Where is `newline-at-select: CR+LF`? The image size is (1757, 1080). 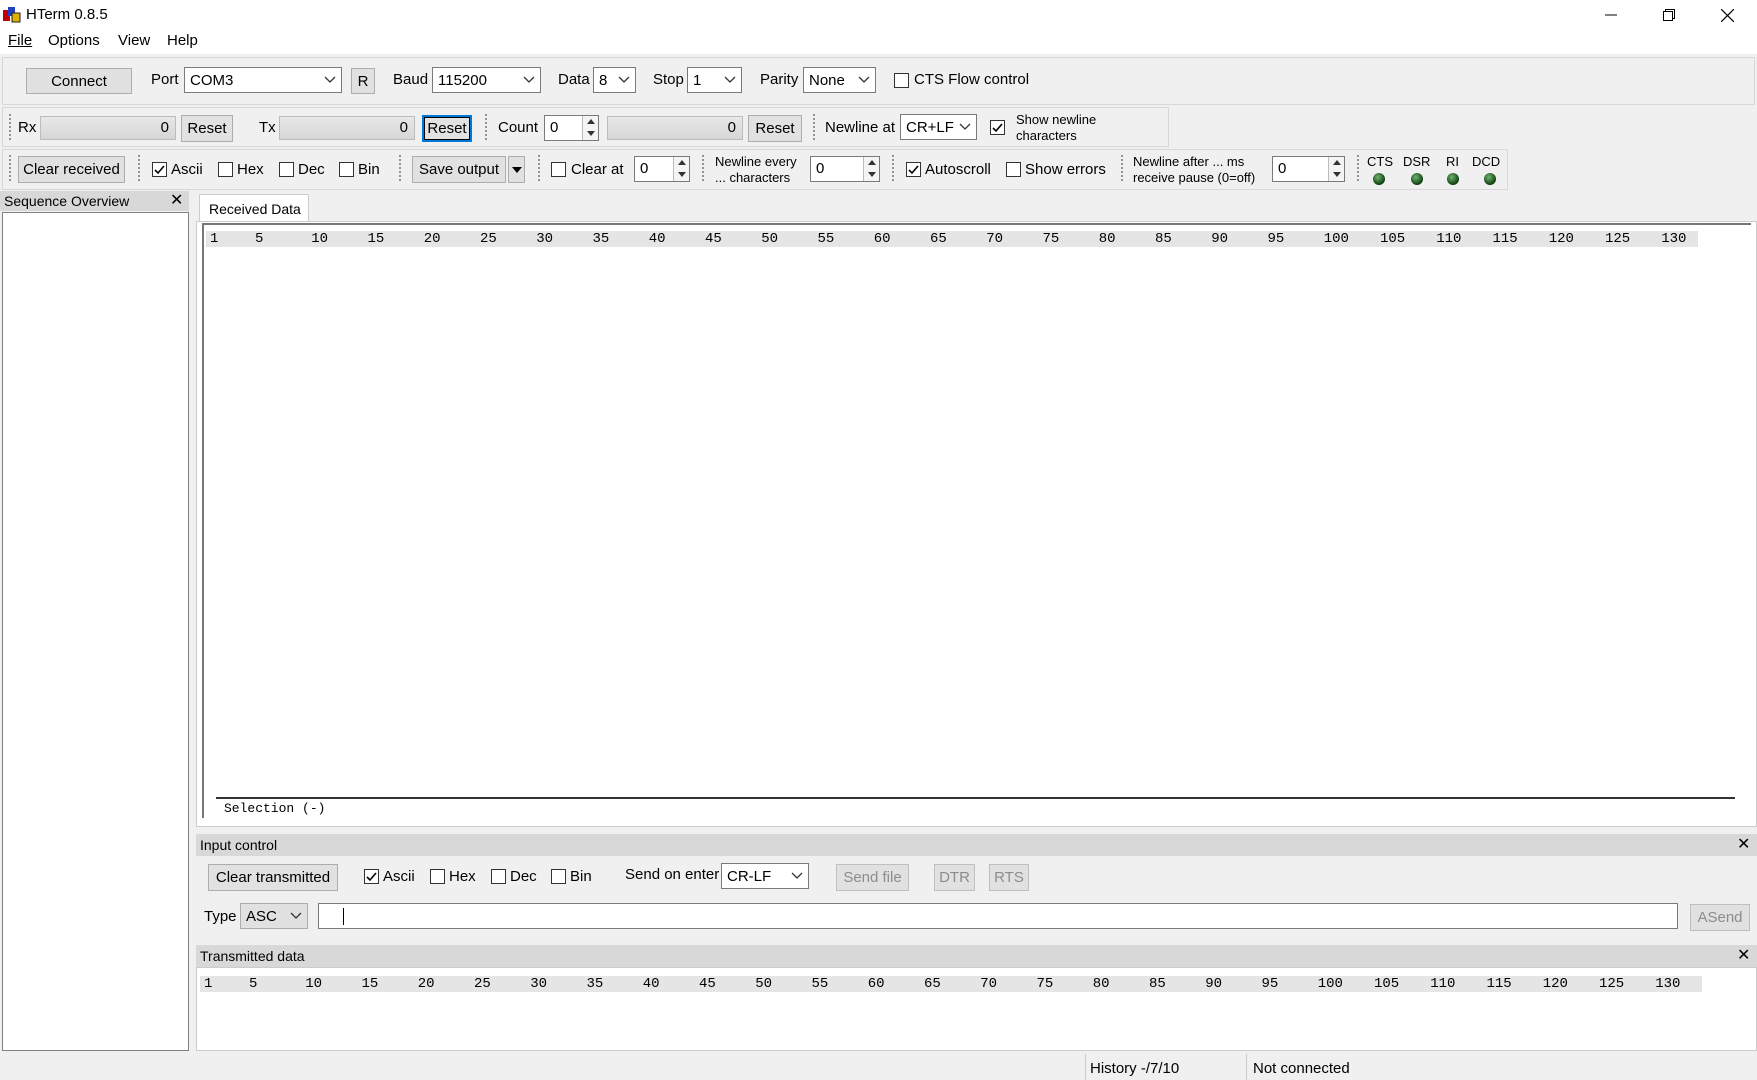
newline-at-select: CR+LF is located at coordinates (938, 127).